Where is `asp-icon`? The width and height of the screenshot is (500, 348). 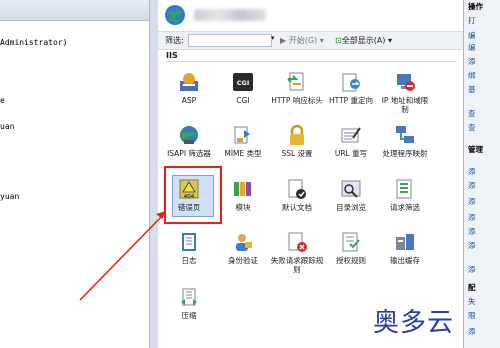 asp-icon is located at coordinates (189, 82).